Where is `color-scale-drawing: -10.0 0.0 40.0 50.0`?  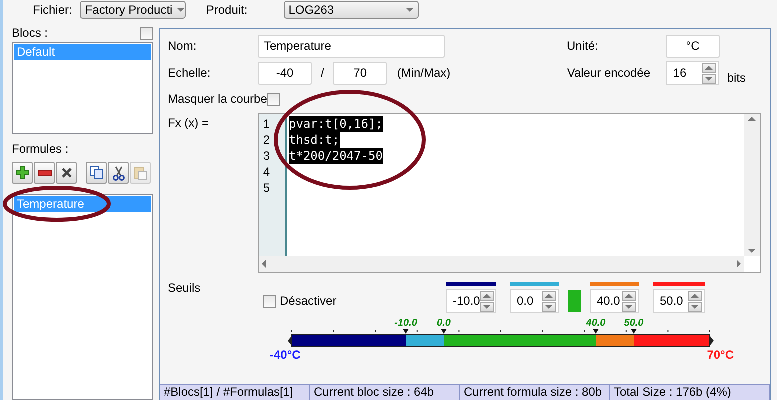 color-scale-drawing: -10.0 0.0 40.0 50.0 is located at coordinates (501, 332).